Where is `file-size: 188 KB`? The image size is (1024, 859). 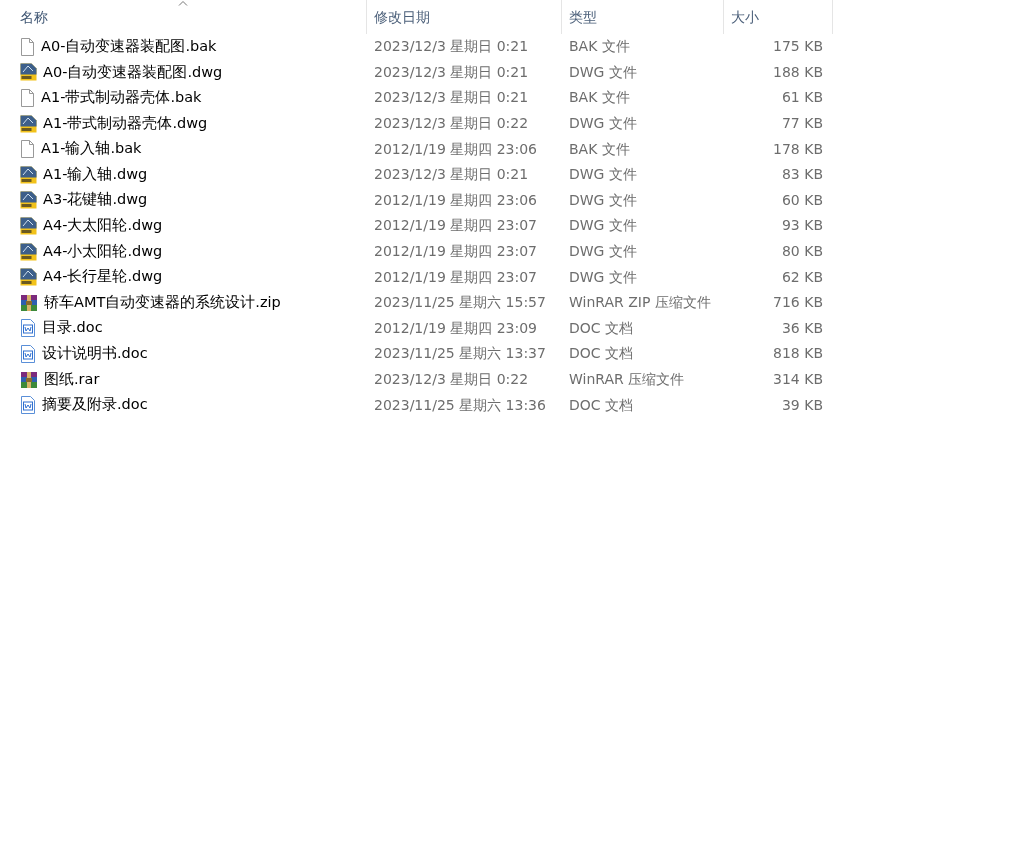
file-size: 188 KB is located at coordinates (798, 72).